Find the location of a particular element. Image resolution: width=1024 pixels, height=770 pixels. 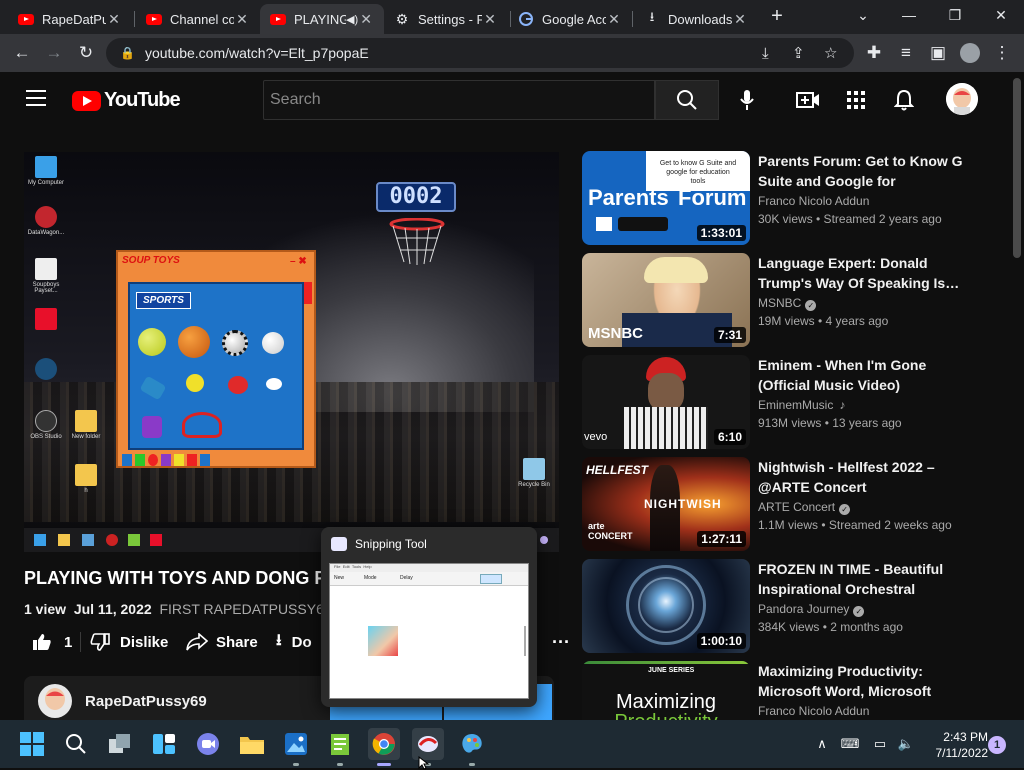

youtube-logo: YouTube is located at coordinates (126, 100).